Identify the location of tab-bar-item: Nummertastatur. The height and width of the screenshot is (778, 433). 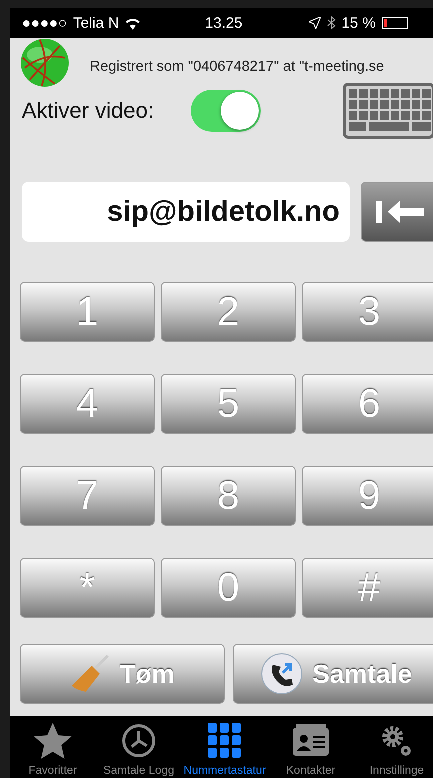
(225, 747).